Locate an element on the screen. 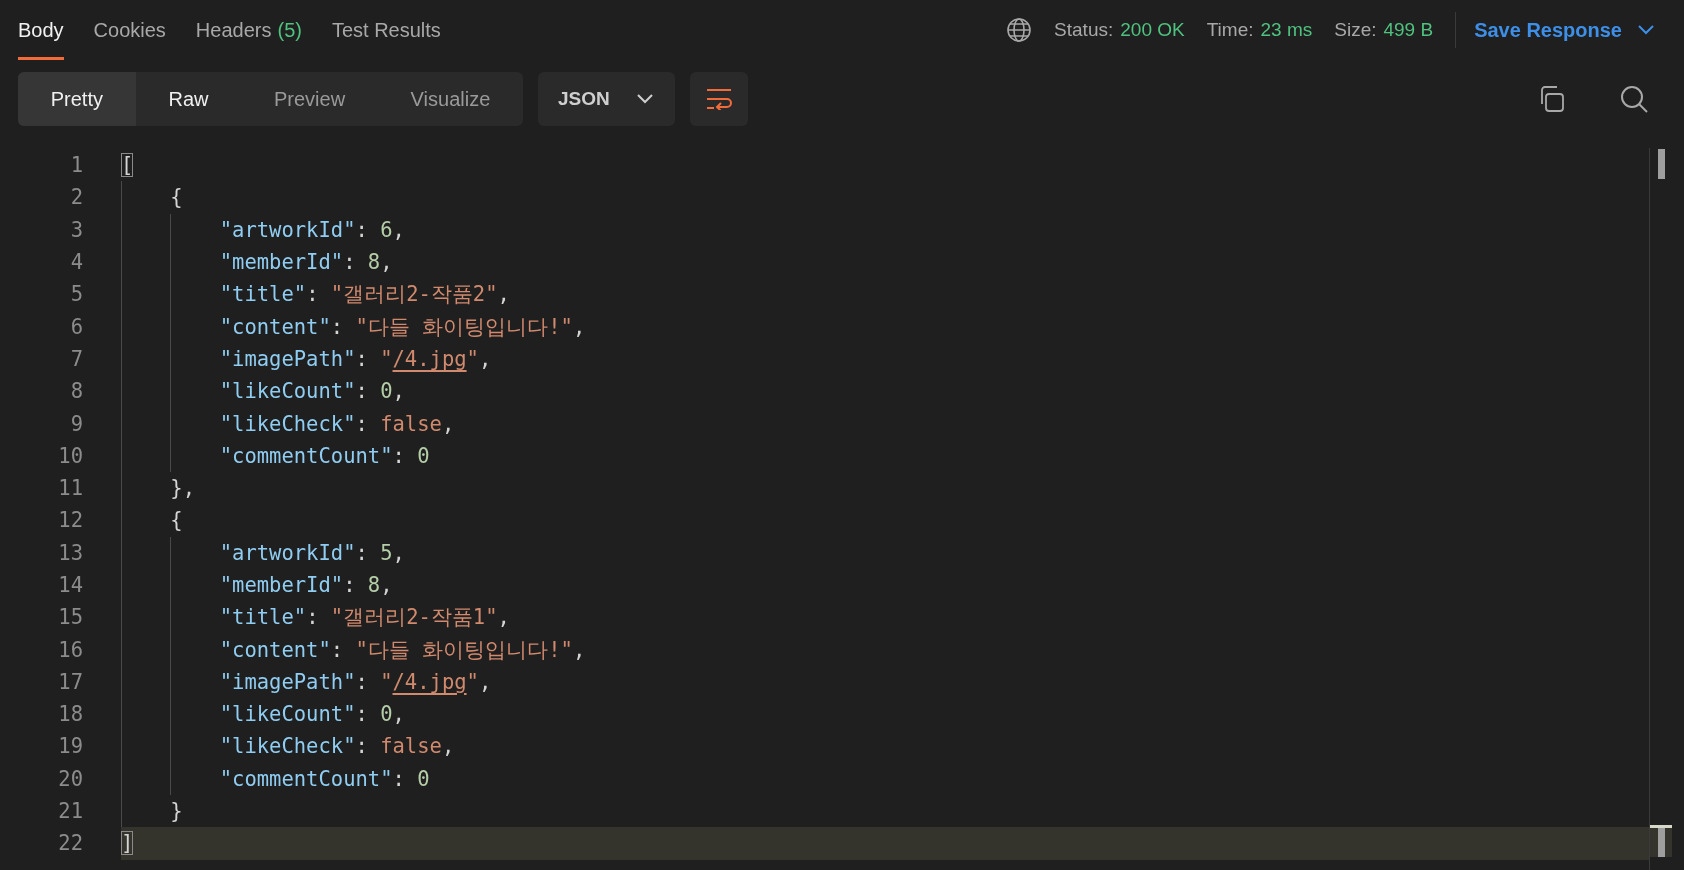 This screenshot has width=1684, height=870. line-number: 18 is located at coordinates (70, 714).